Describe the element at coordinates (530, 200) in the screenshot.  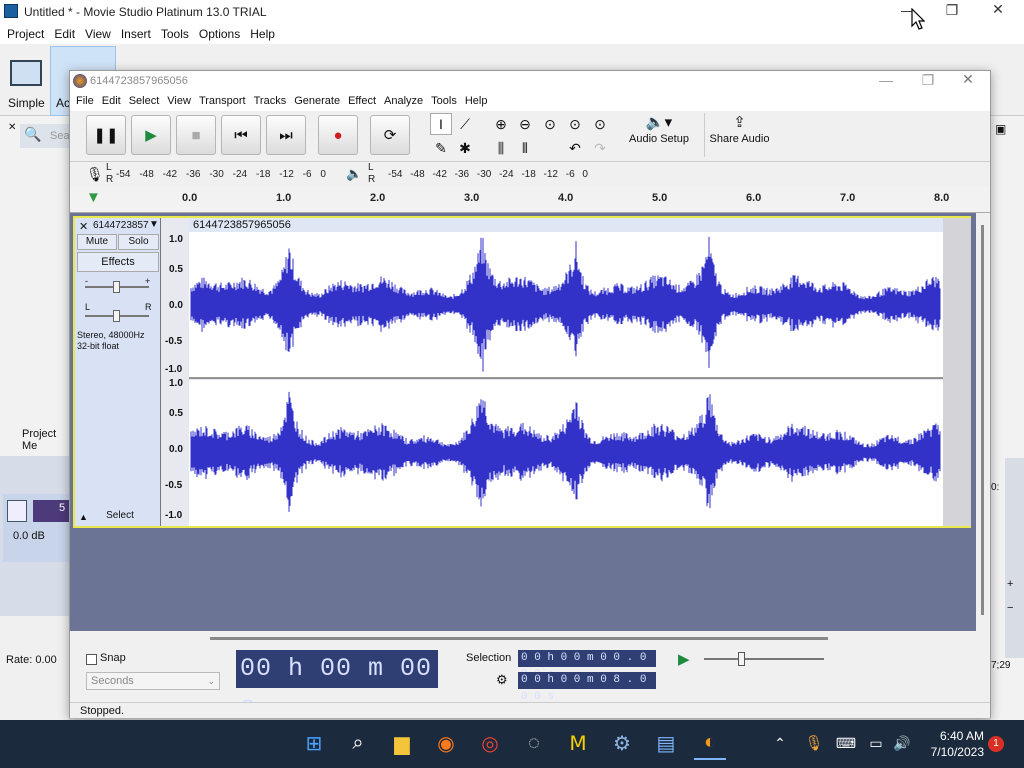
I see `timeline-ruler: ▼ 0.0 1.0 2.0 3.0 4.0 5.0 6.0 7.0 8.0` at that location.